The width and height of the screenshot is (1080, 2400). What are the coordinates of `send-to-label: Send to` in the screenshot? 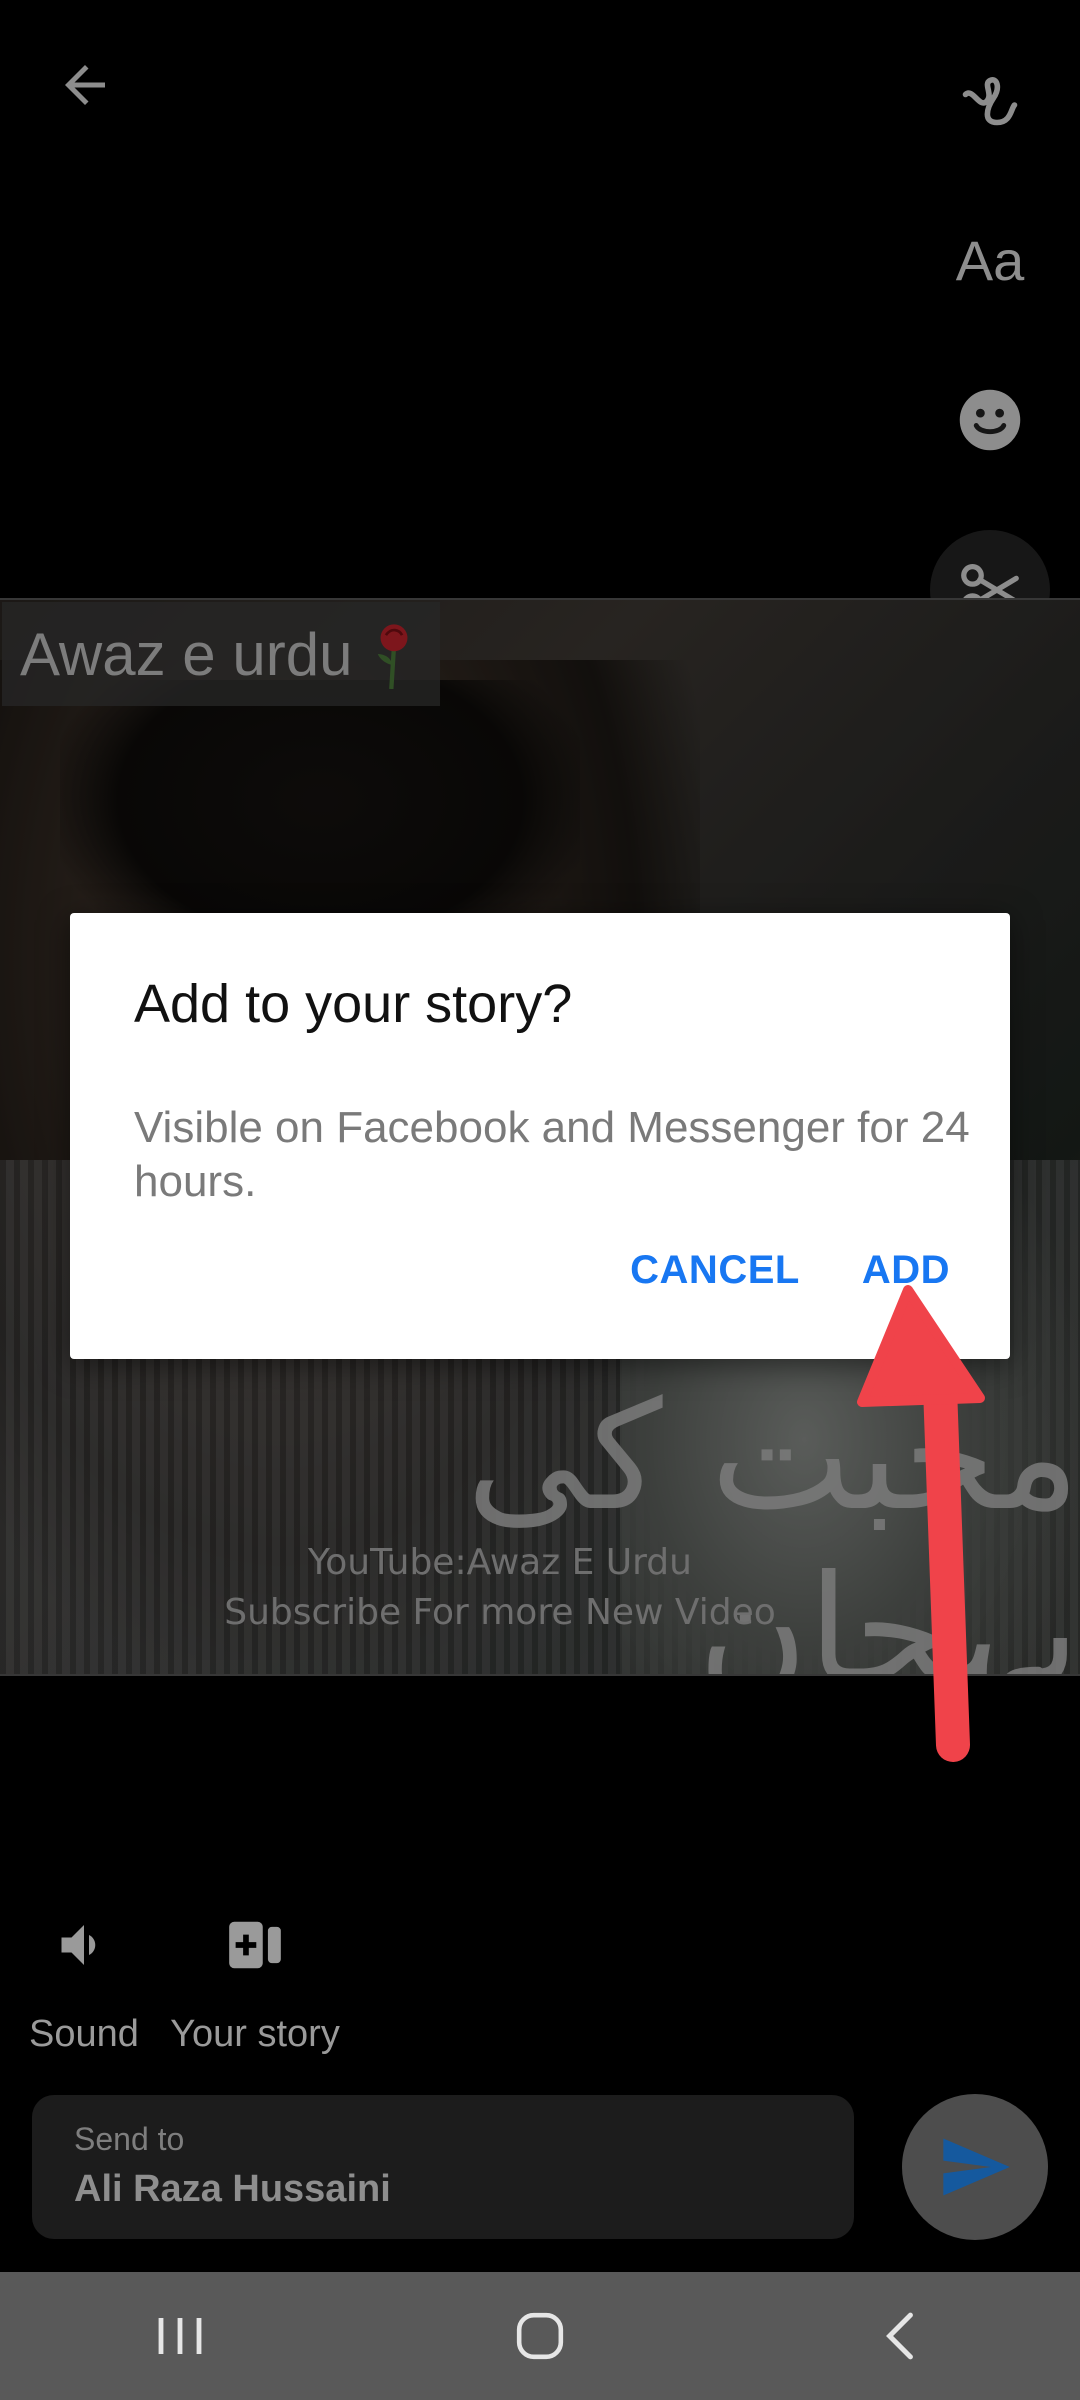 It's located at (129, 2139).